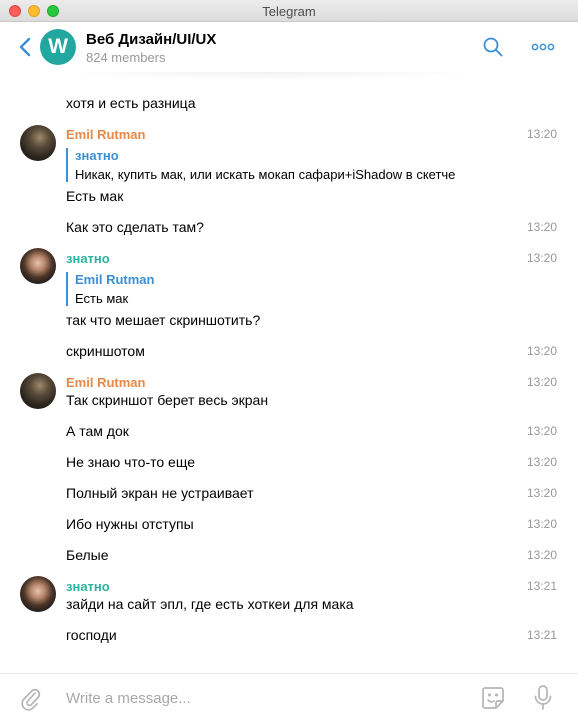 This screenshot has height=722, width=578. Describe the element at coordinates (110, 289) in the screenshot. I see `reply-quote: Emil Rutman Есть мак` at that location.